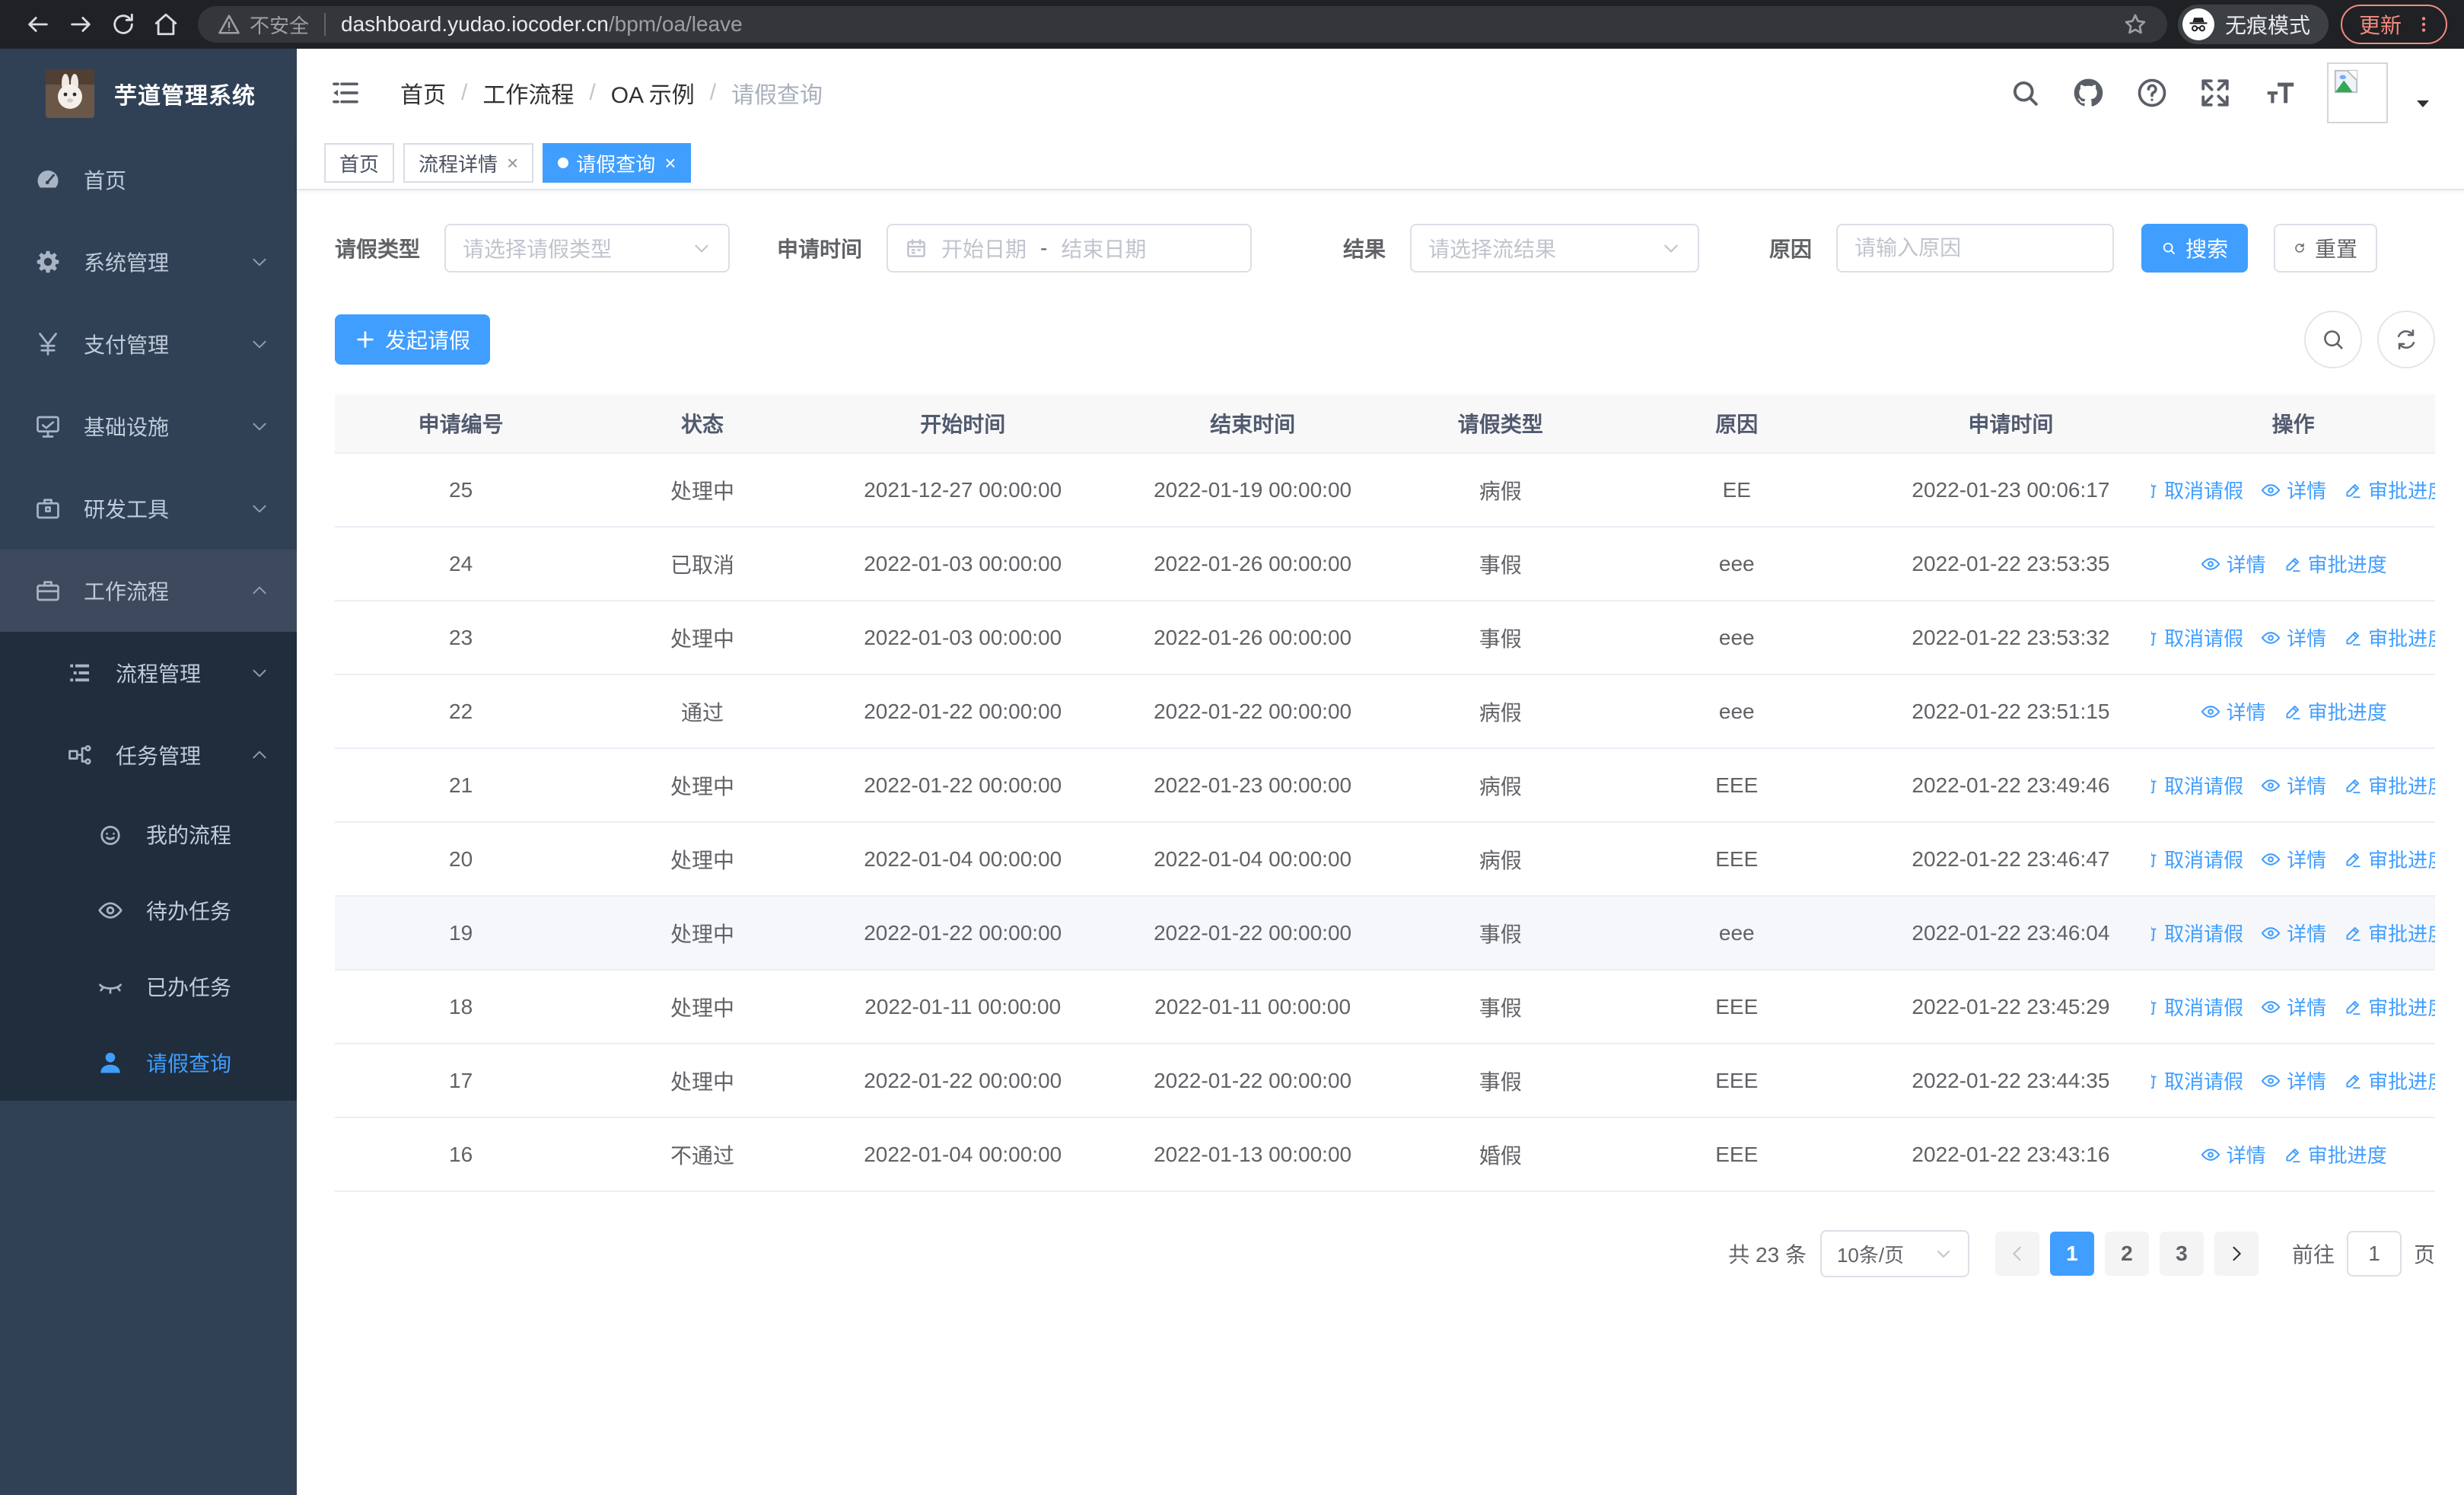 This screenshot has width=2464, height=1495. I want to click on sidebar-item-label: 研发工具, so click(127, 510).